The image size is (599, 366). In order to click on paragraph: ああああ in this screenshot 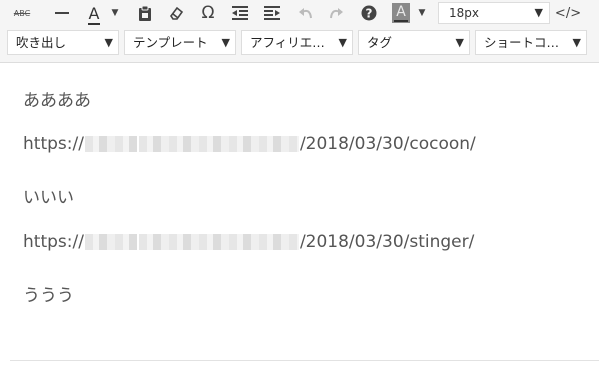, I will do `click(57, 101)`.